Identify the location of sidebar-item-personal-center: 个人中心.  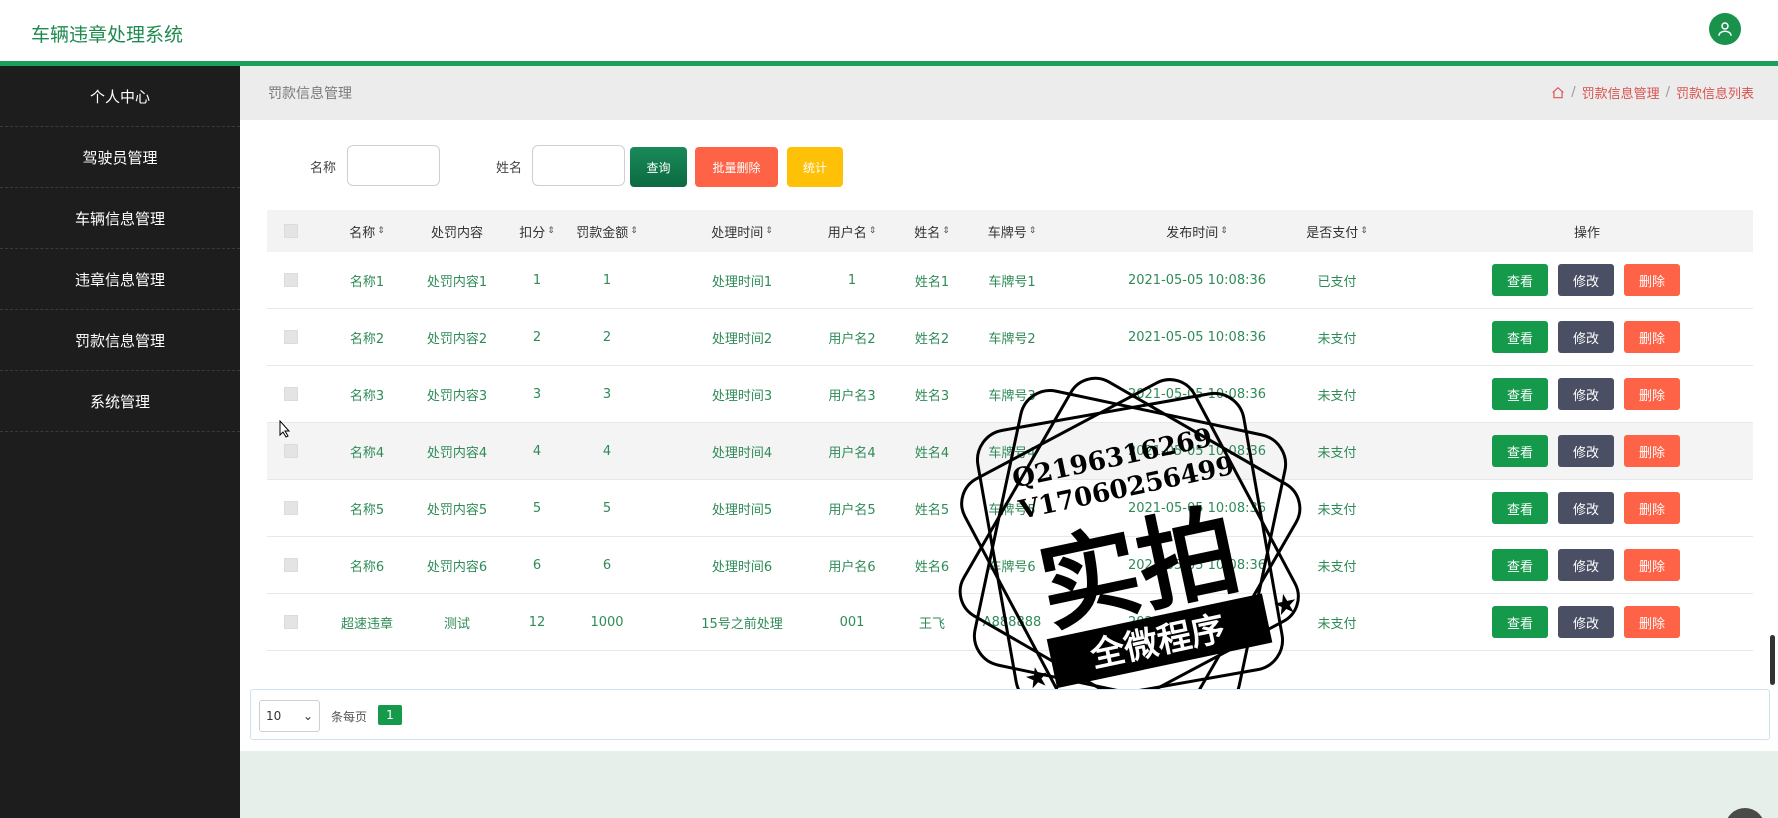
(120, 96).